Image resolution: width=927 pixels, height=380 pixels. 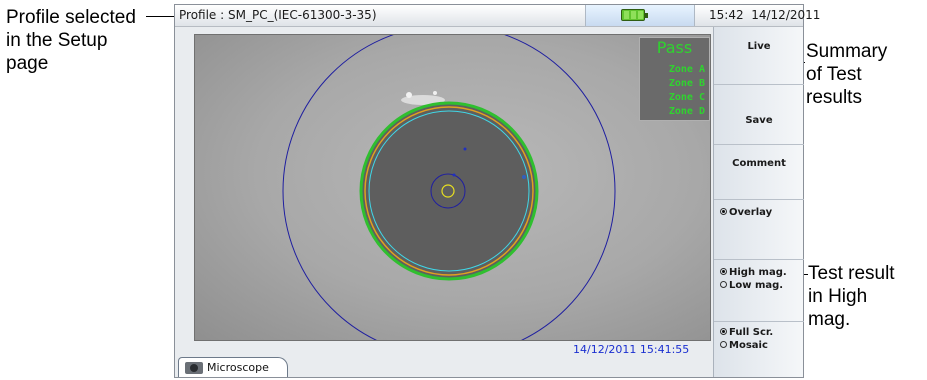 I want to click on callout-profile: Profile selected in the Setup page, so click(x=71, y=40).